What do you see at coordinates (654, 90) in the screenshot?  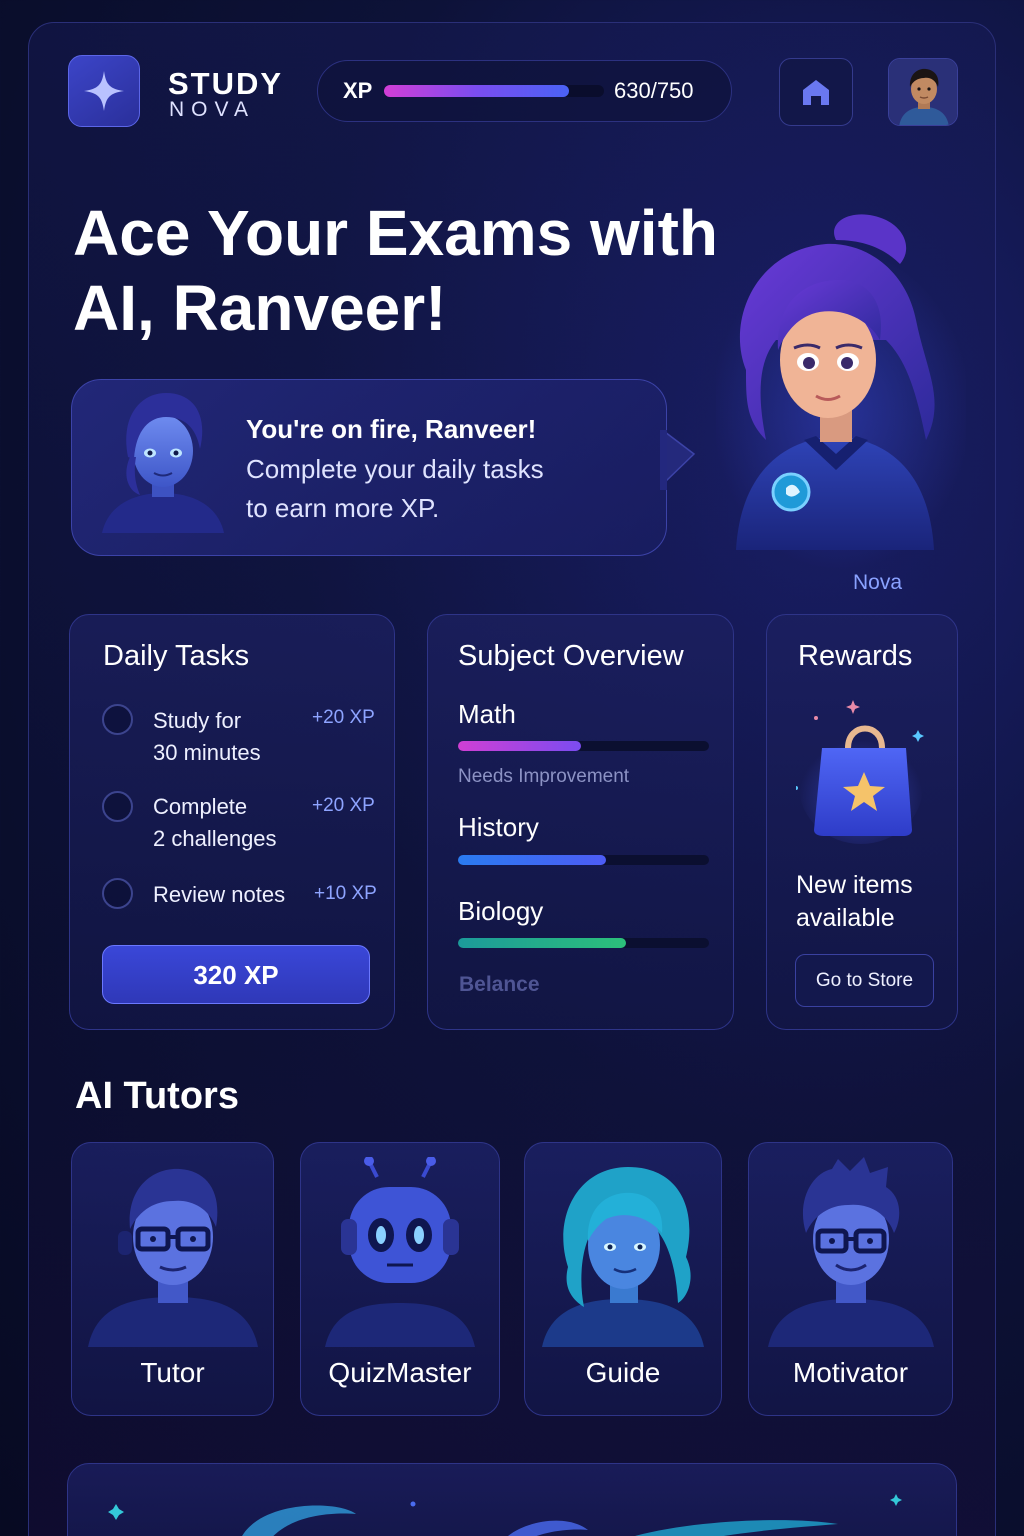 I see `xp-value: 630/750` at bounding box center [654, 90].